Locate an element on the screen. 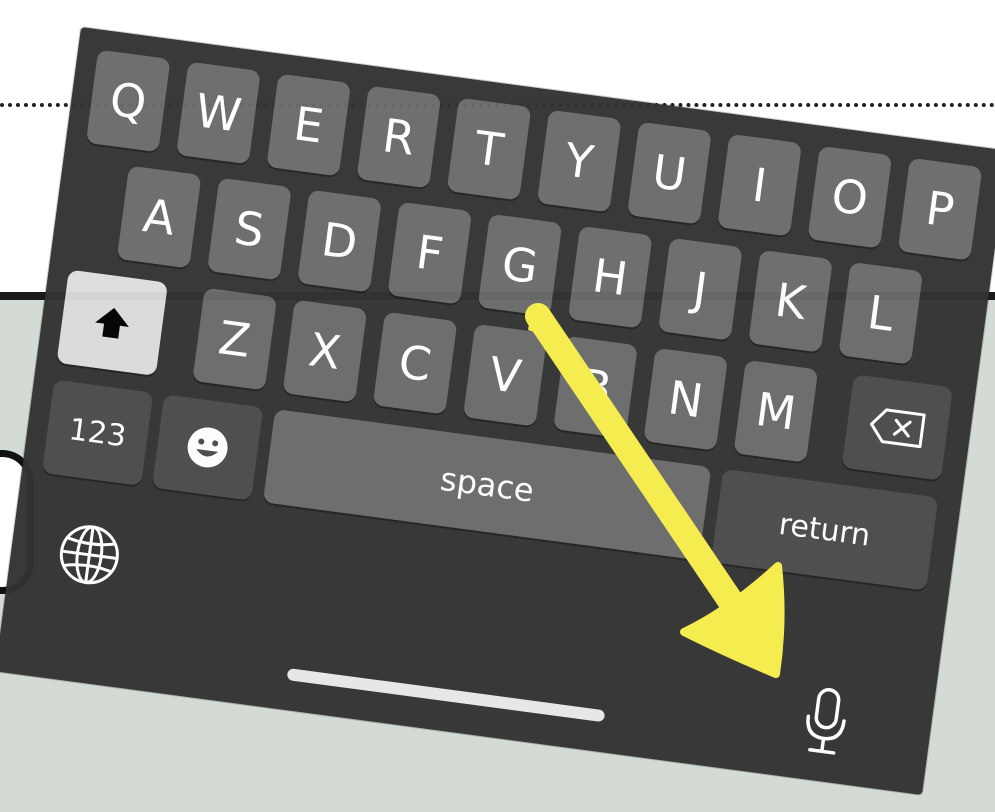 This screenshot has width=995, height=812. key-q: Q is located at coordinates (128, 101).